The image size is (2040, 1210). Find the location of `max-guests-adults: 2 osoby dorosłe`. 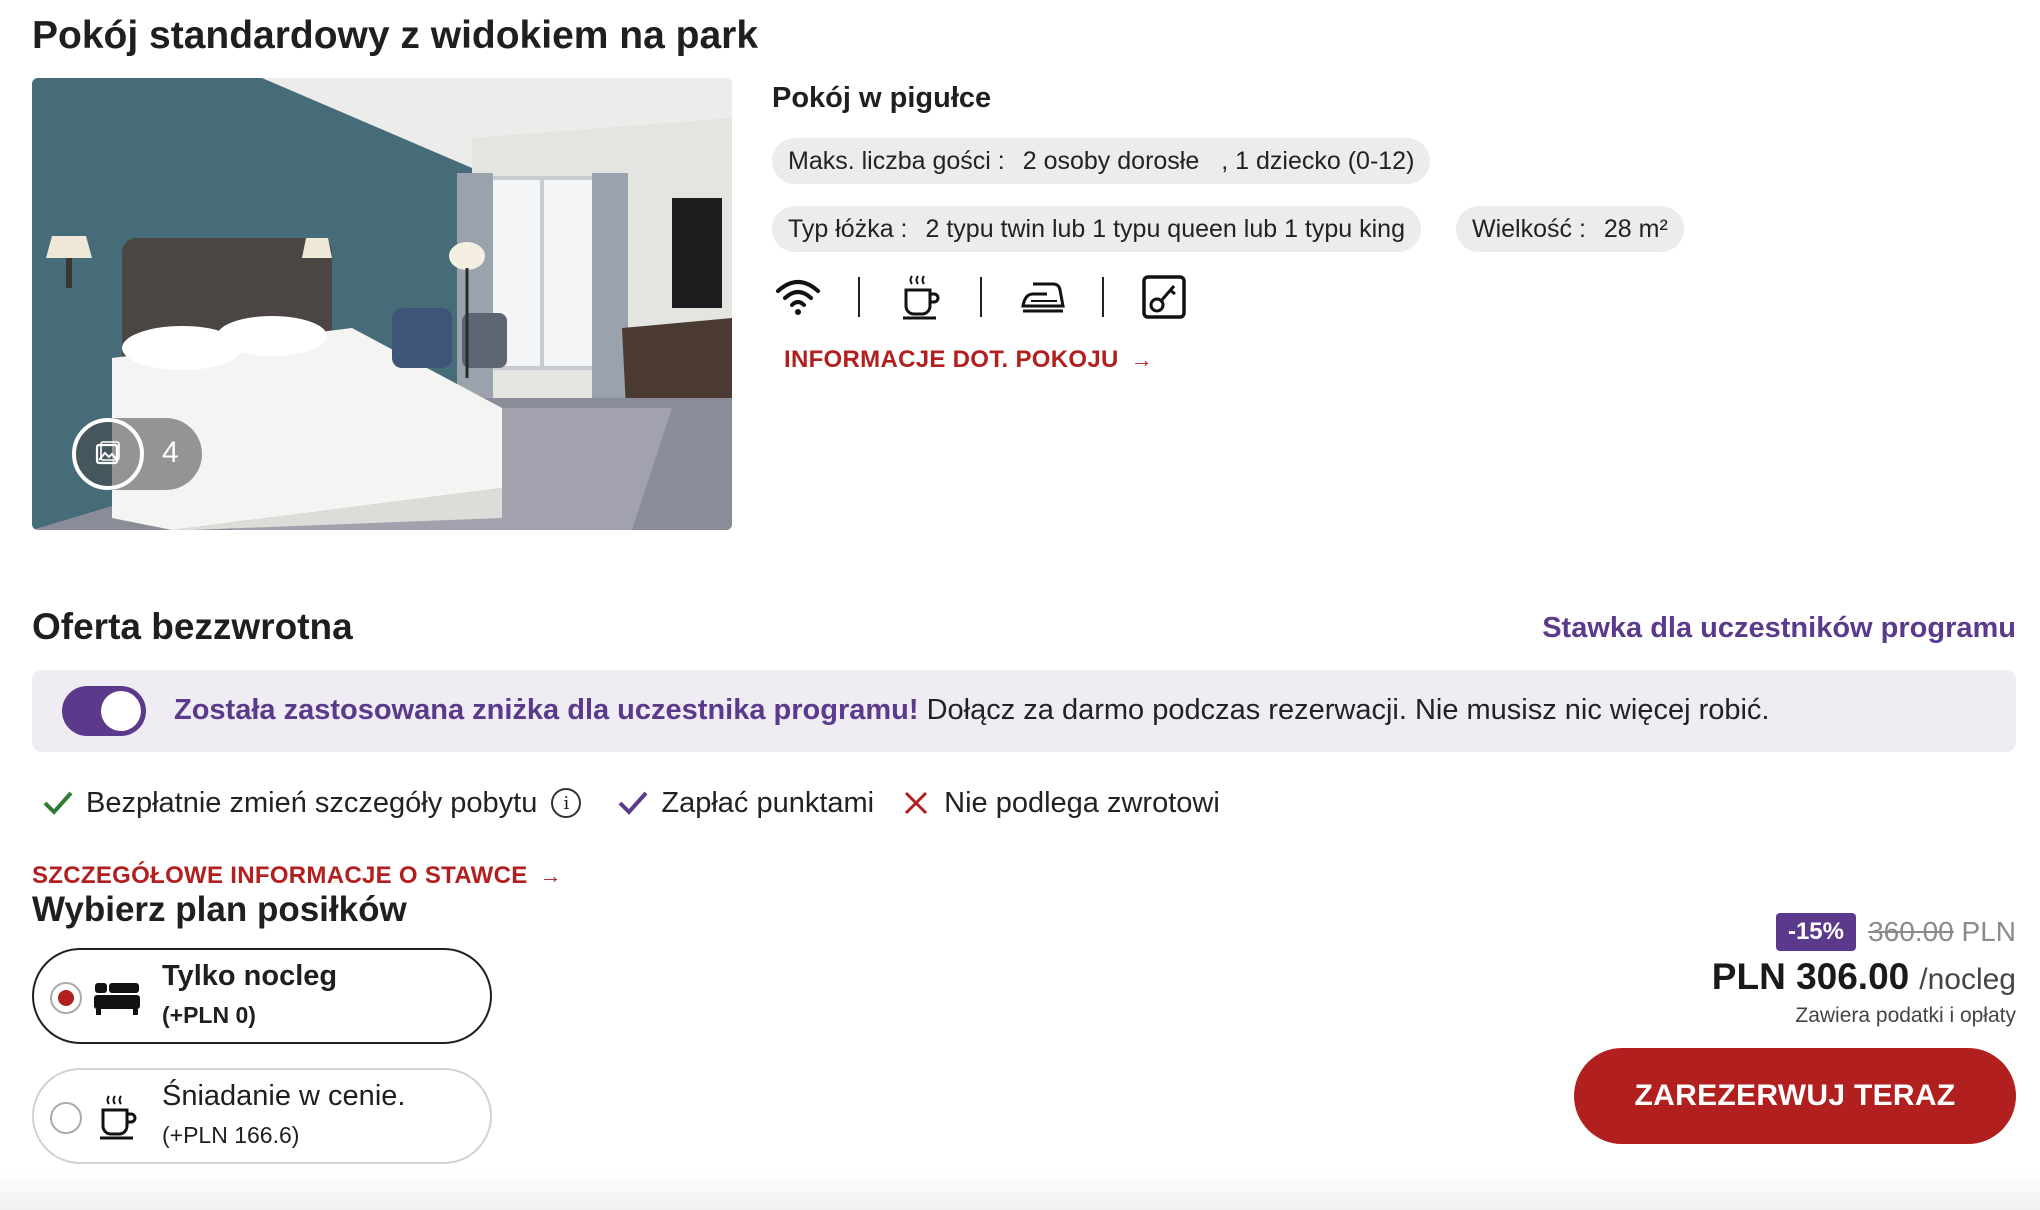

max-guests-adults: 2 osoby dorosłe is located at coordinates (1111, 160).